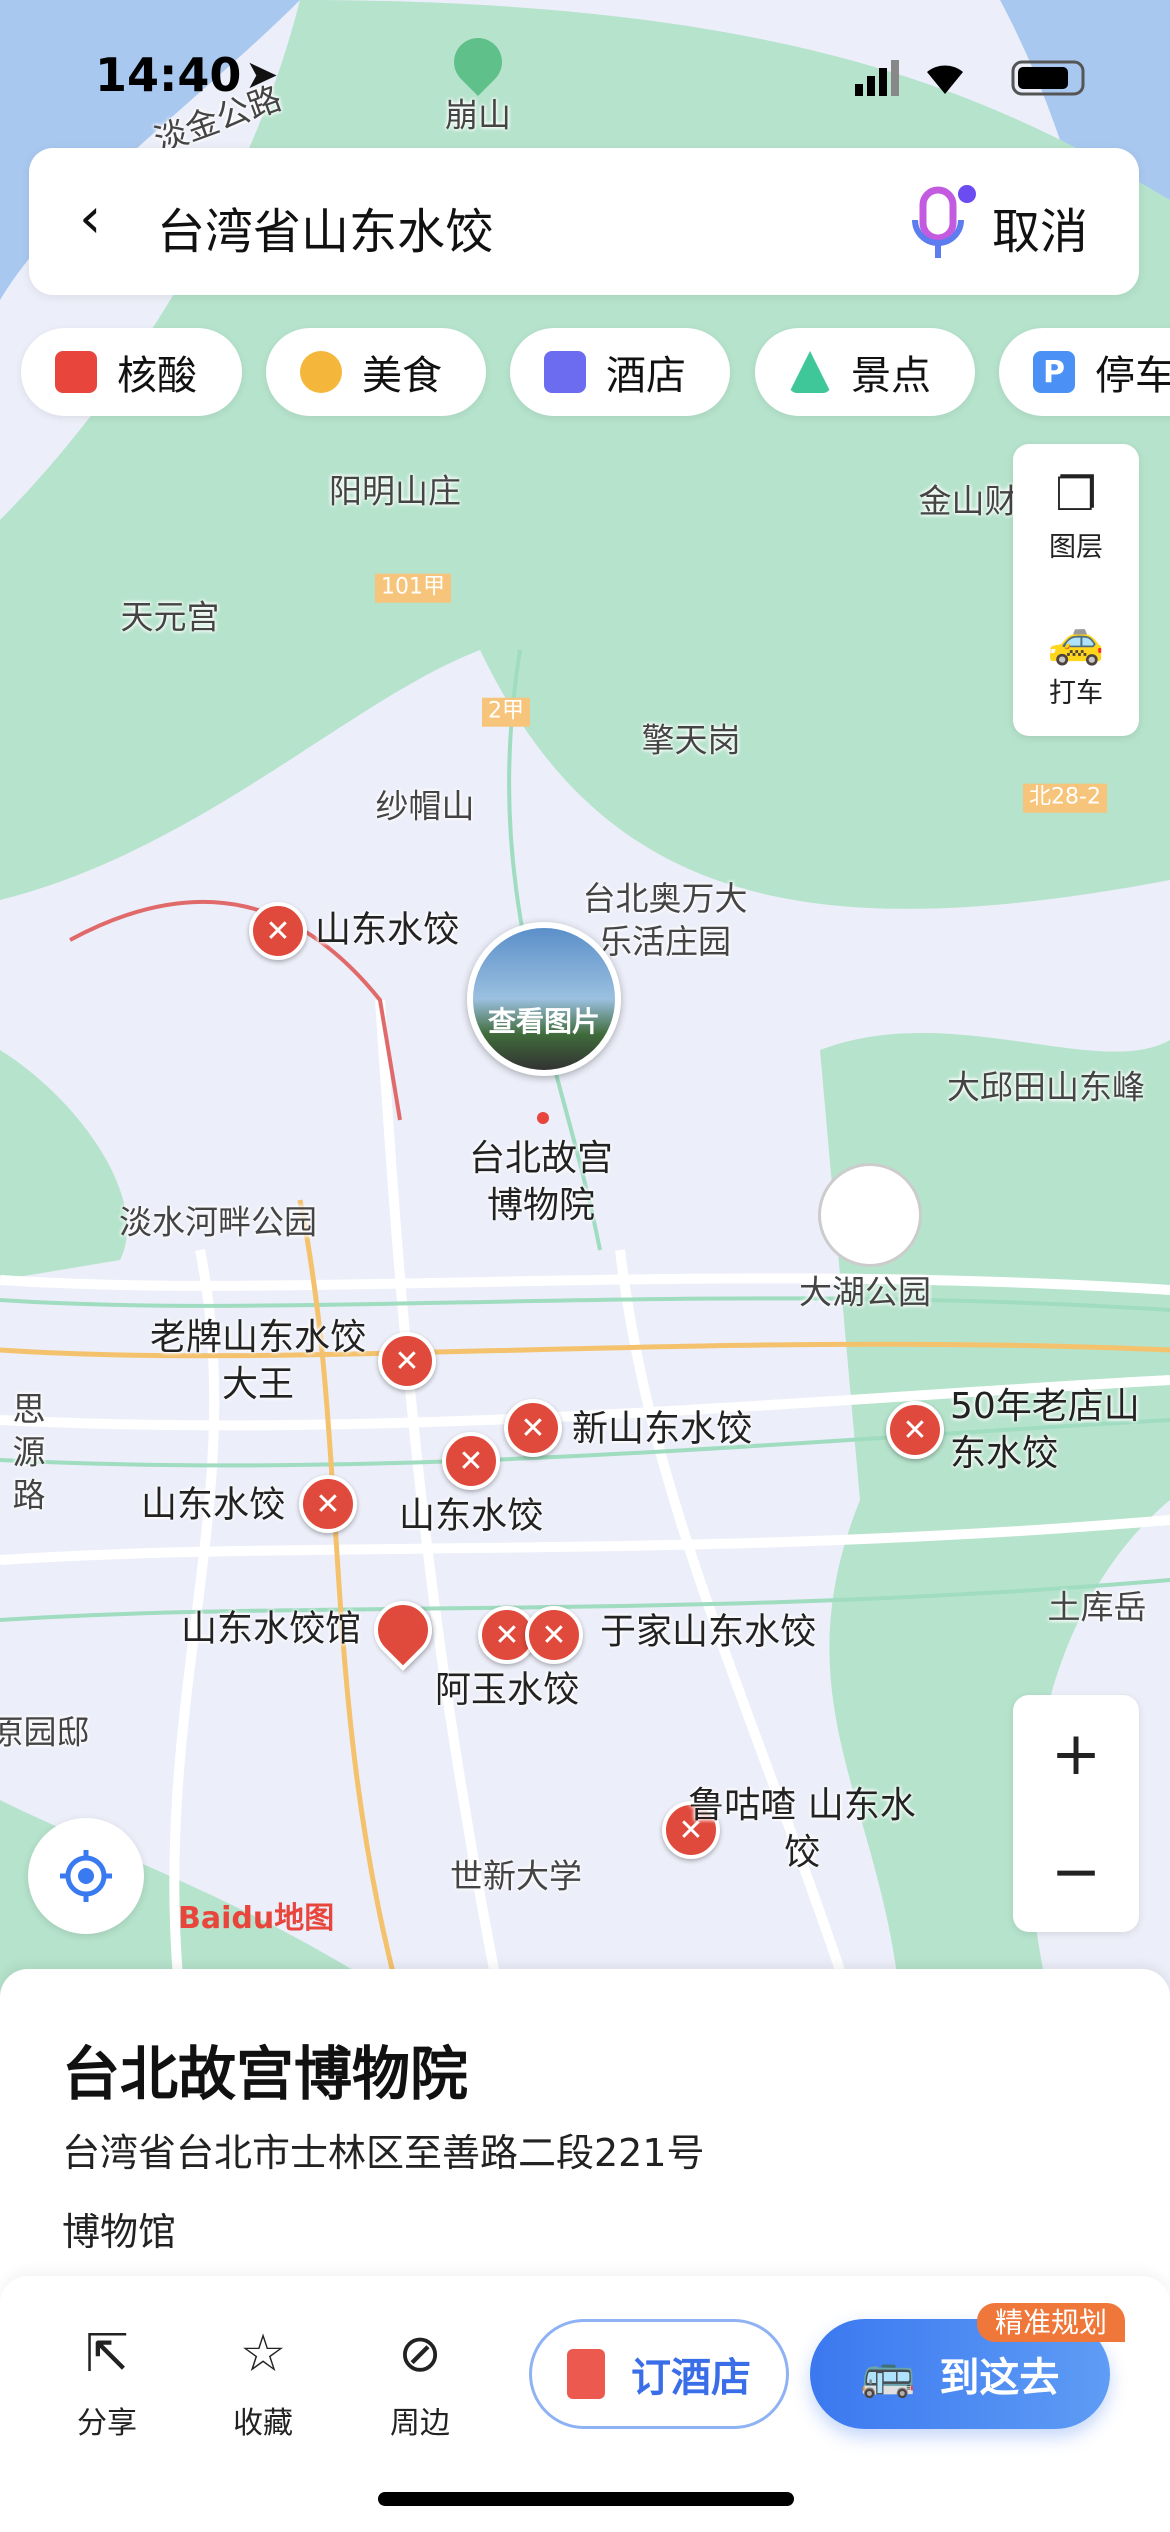  Describe the element at coordinates (691, 2378) in the screenshot. I see `book-hotel-label: 订酒店` at that location.